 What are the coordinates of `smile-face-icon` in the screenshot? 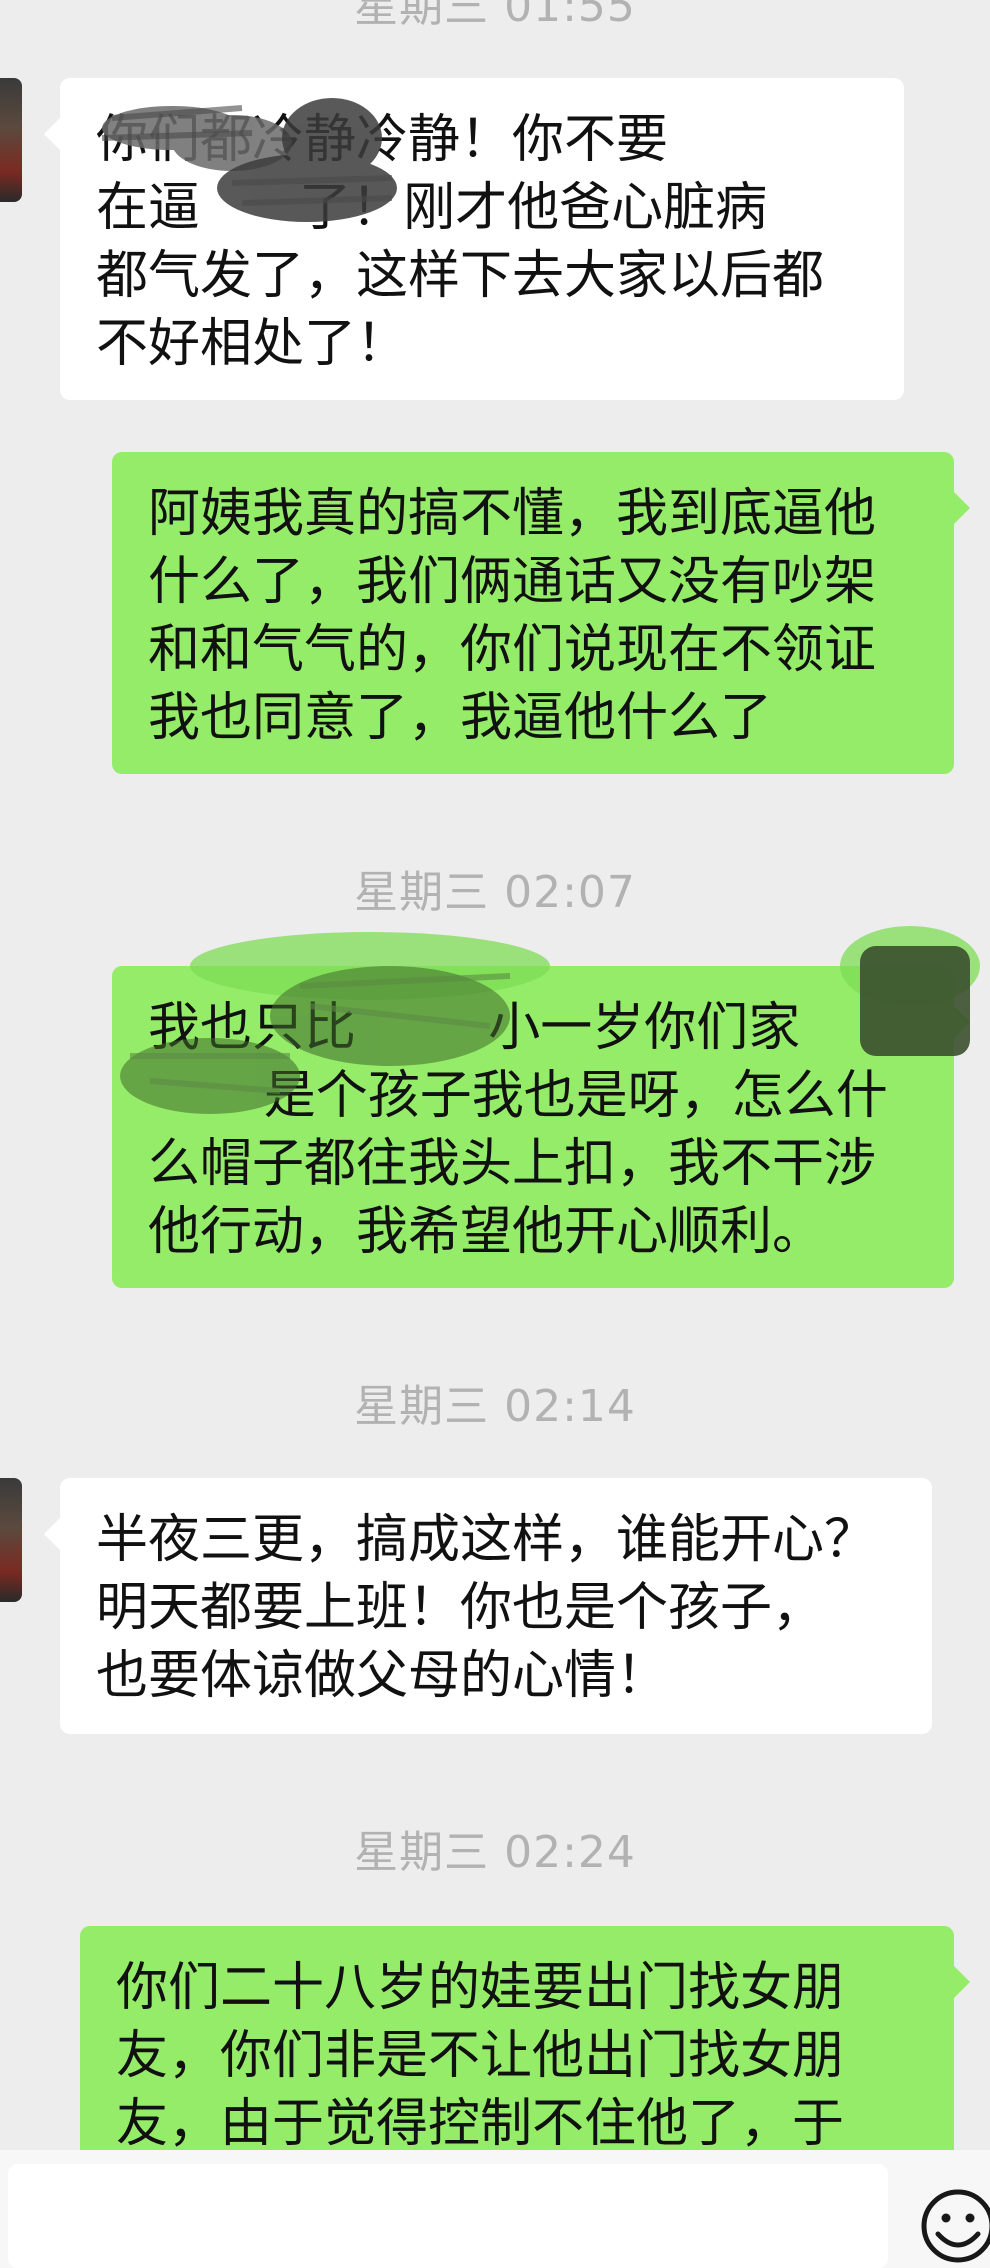 It's located at (955, 2226).